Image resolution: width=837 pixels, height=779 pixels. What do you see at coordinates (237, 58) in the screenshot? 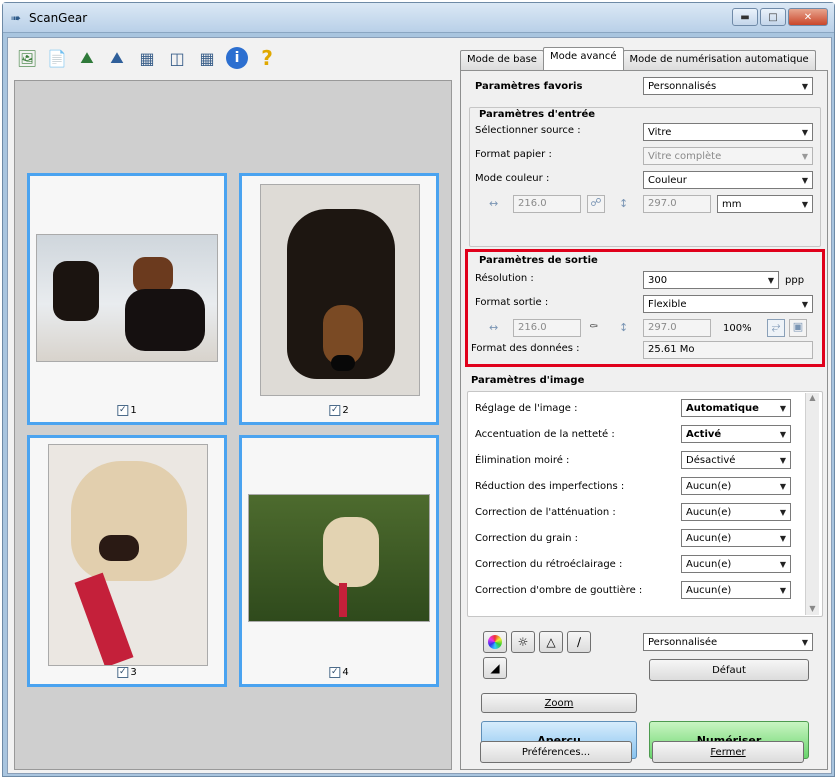
I see `info-icon: i` at bounding box center [237, 58].